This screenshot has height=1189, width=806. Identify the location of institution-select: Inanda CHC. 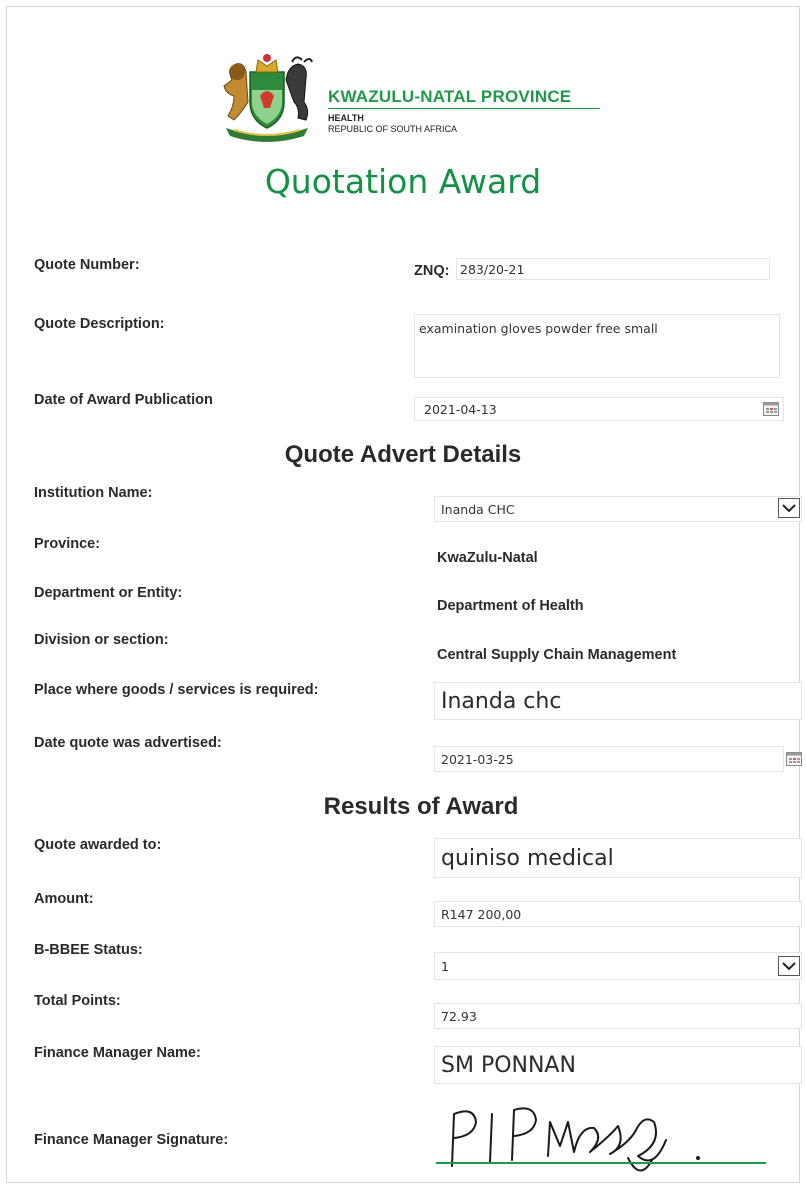
(618, 509).